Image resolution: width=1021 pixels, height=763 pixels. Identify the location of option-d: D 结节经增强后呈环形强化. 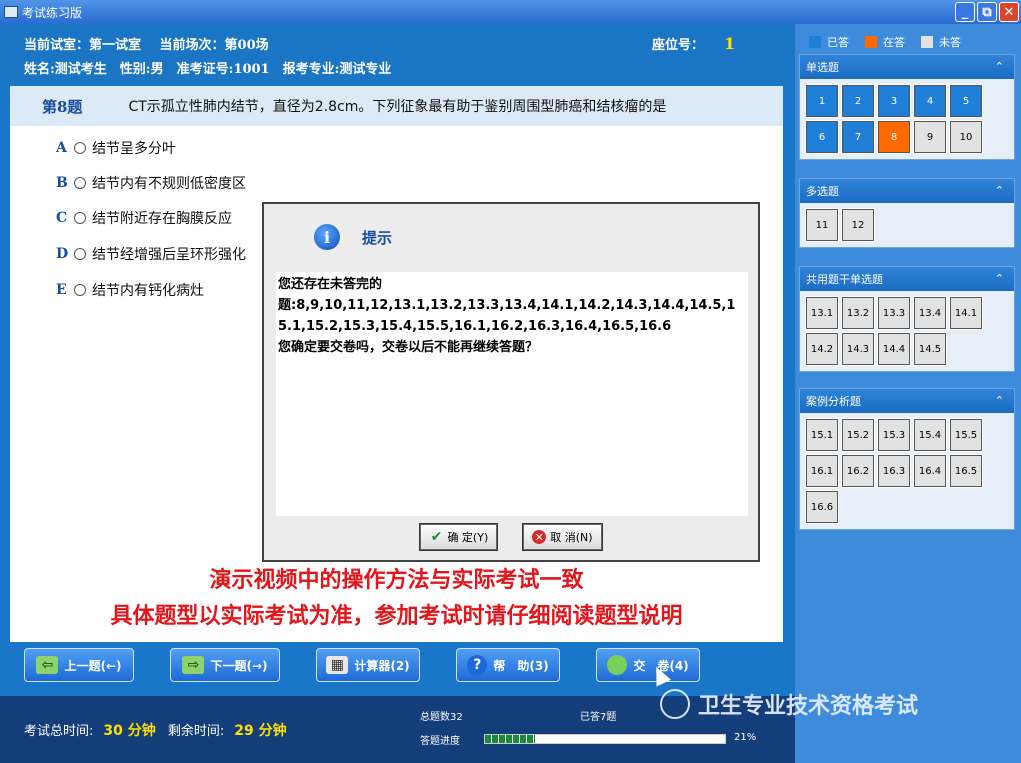
(151, 254).